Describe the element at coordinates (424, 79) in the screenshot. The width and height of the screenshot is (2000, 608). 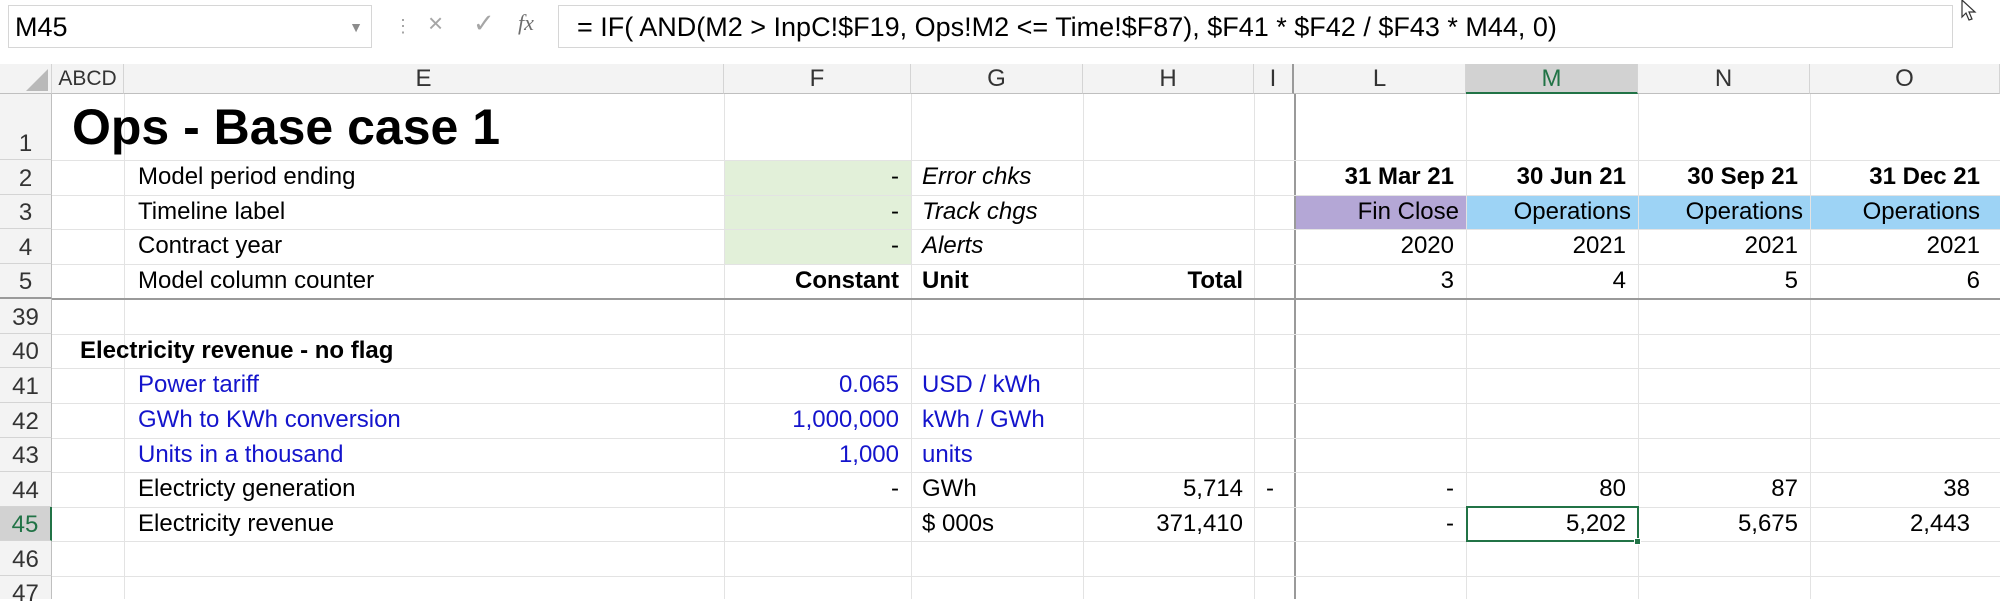
I see `column-header-e: E` at that location.